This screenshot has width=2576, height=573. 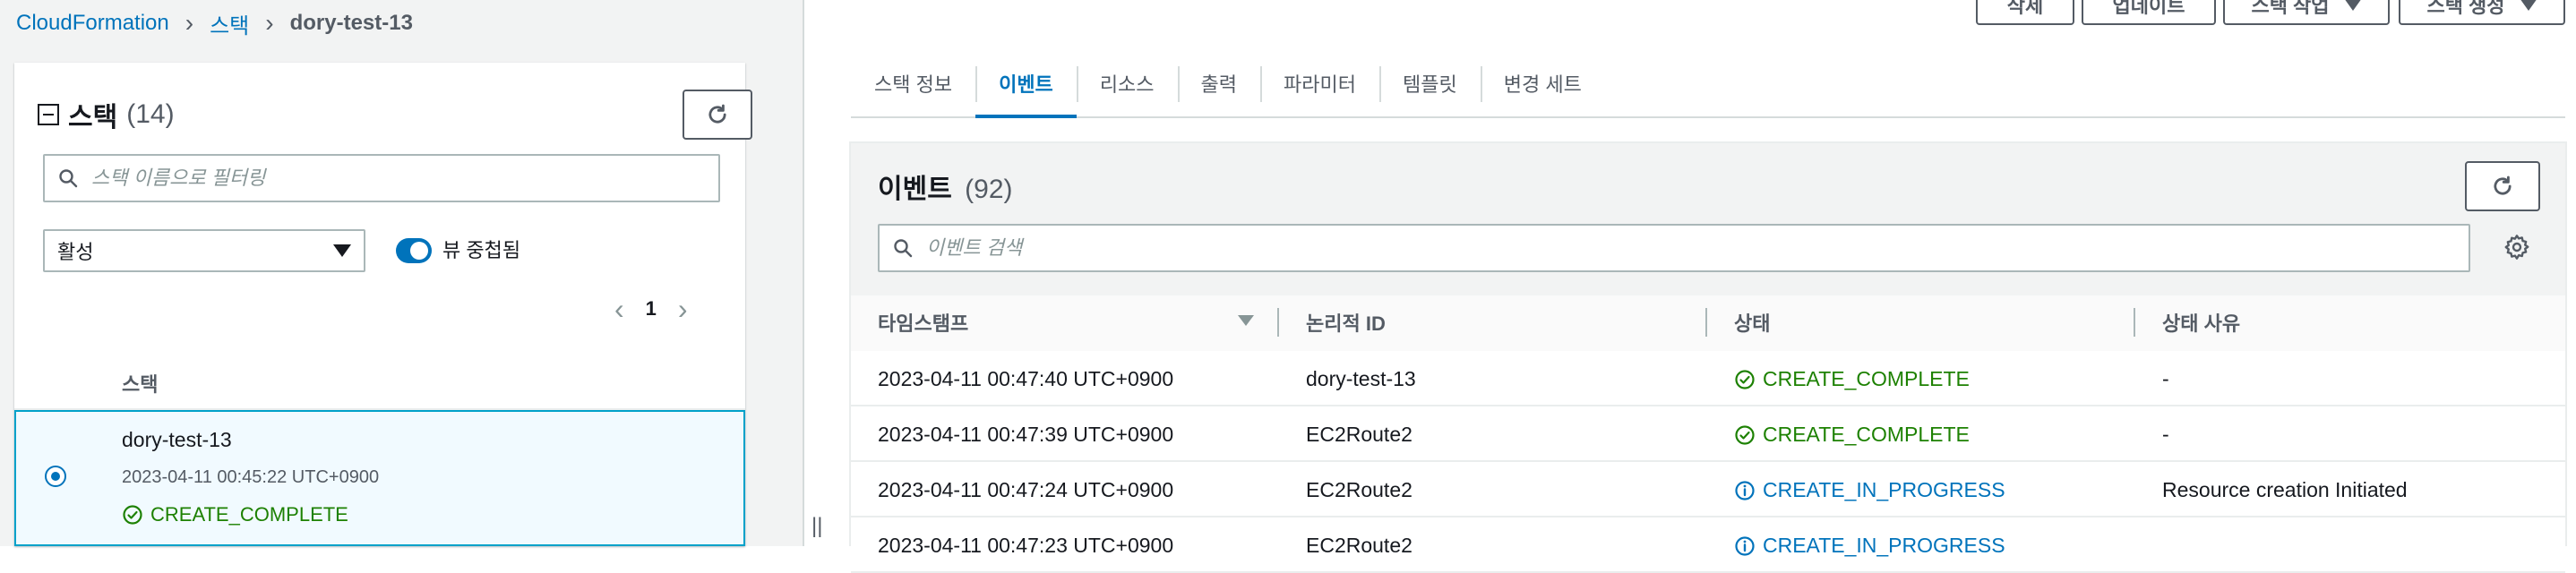 I want to click on pagination: ‹ 1 ›, so click(x=651, y=309).